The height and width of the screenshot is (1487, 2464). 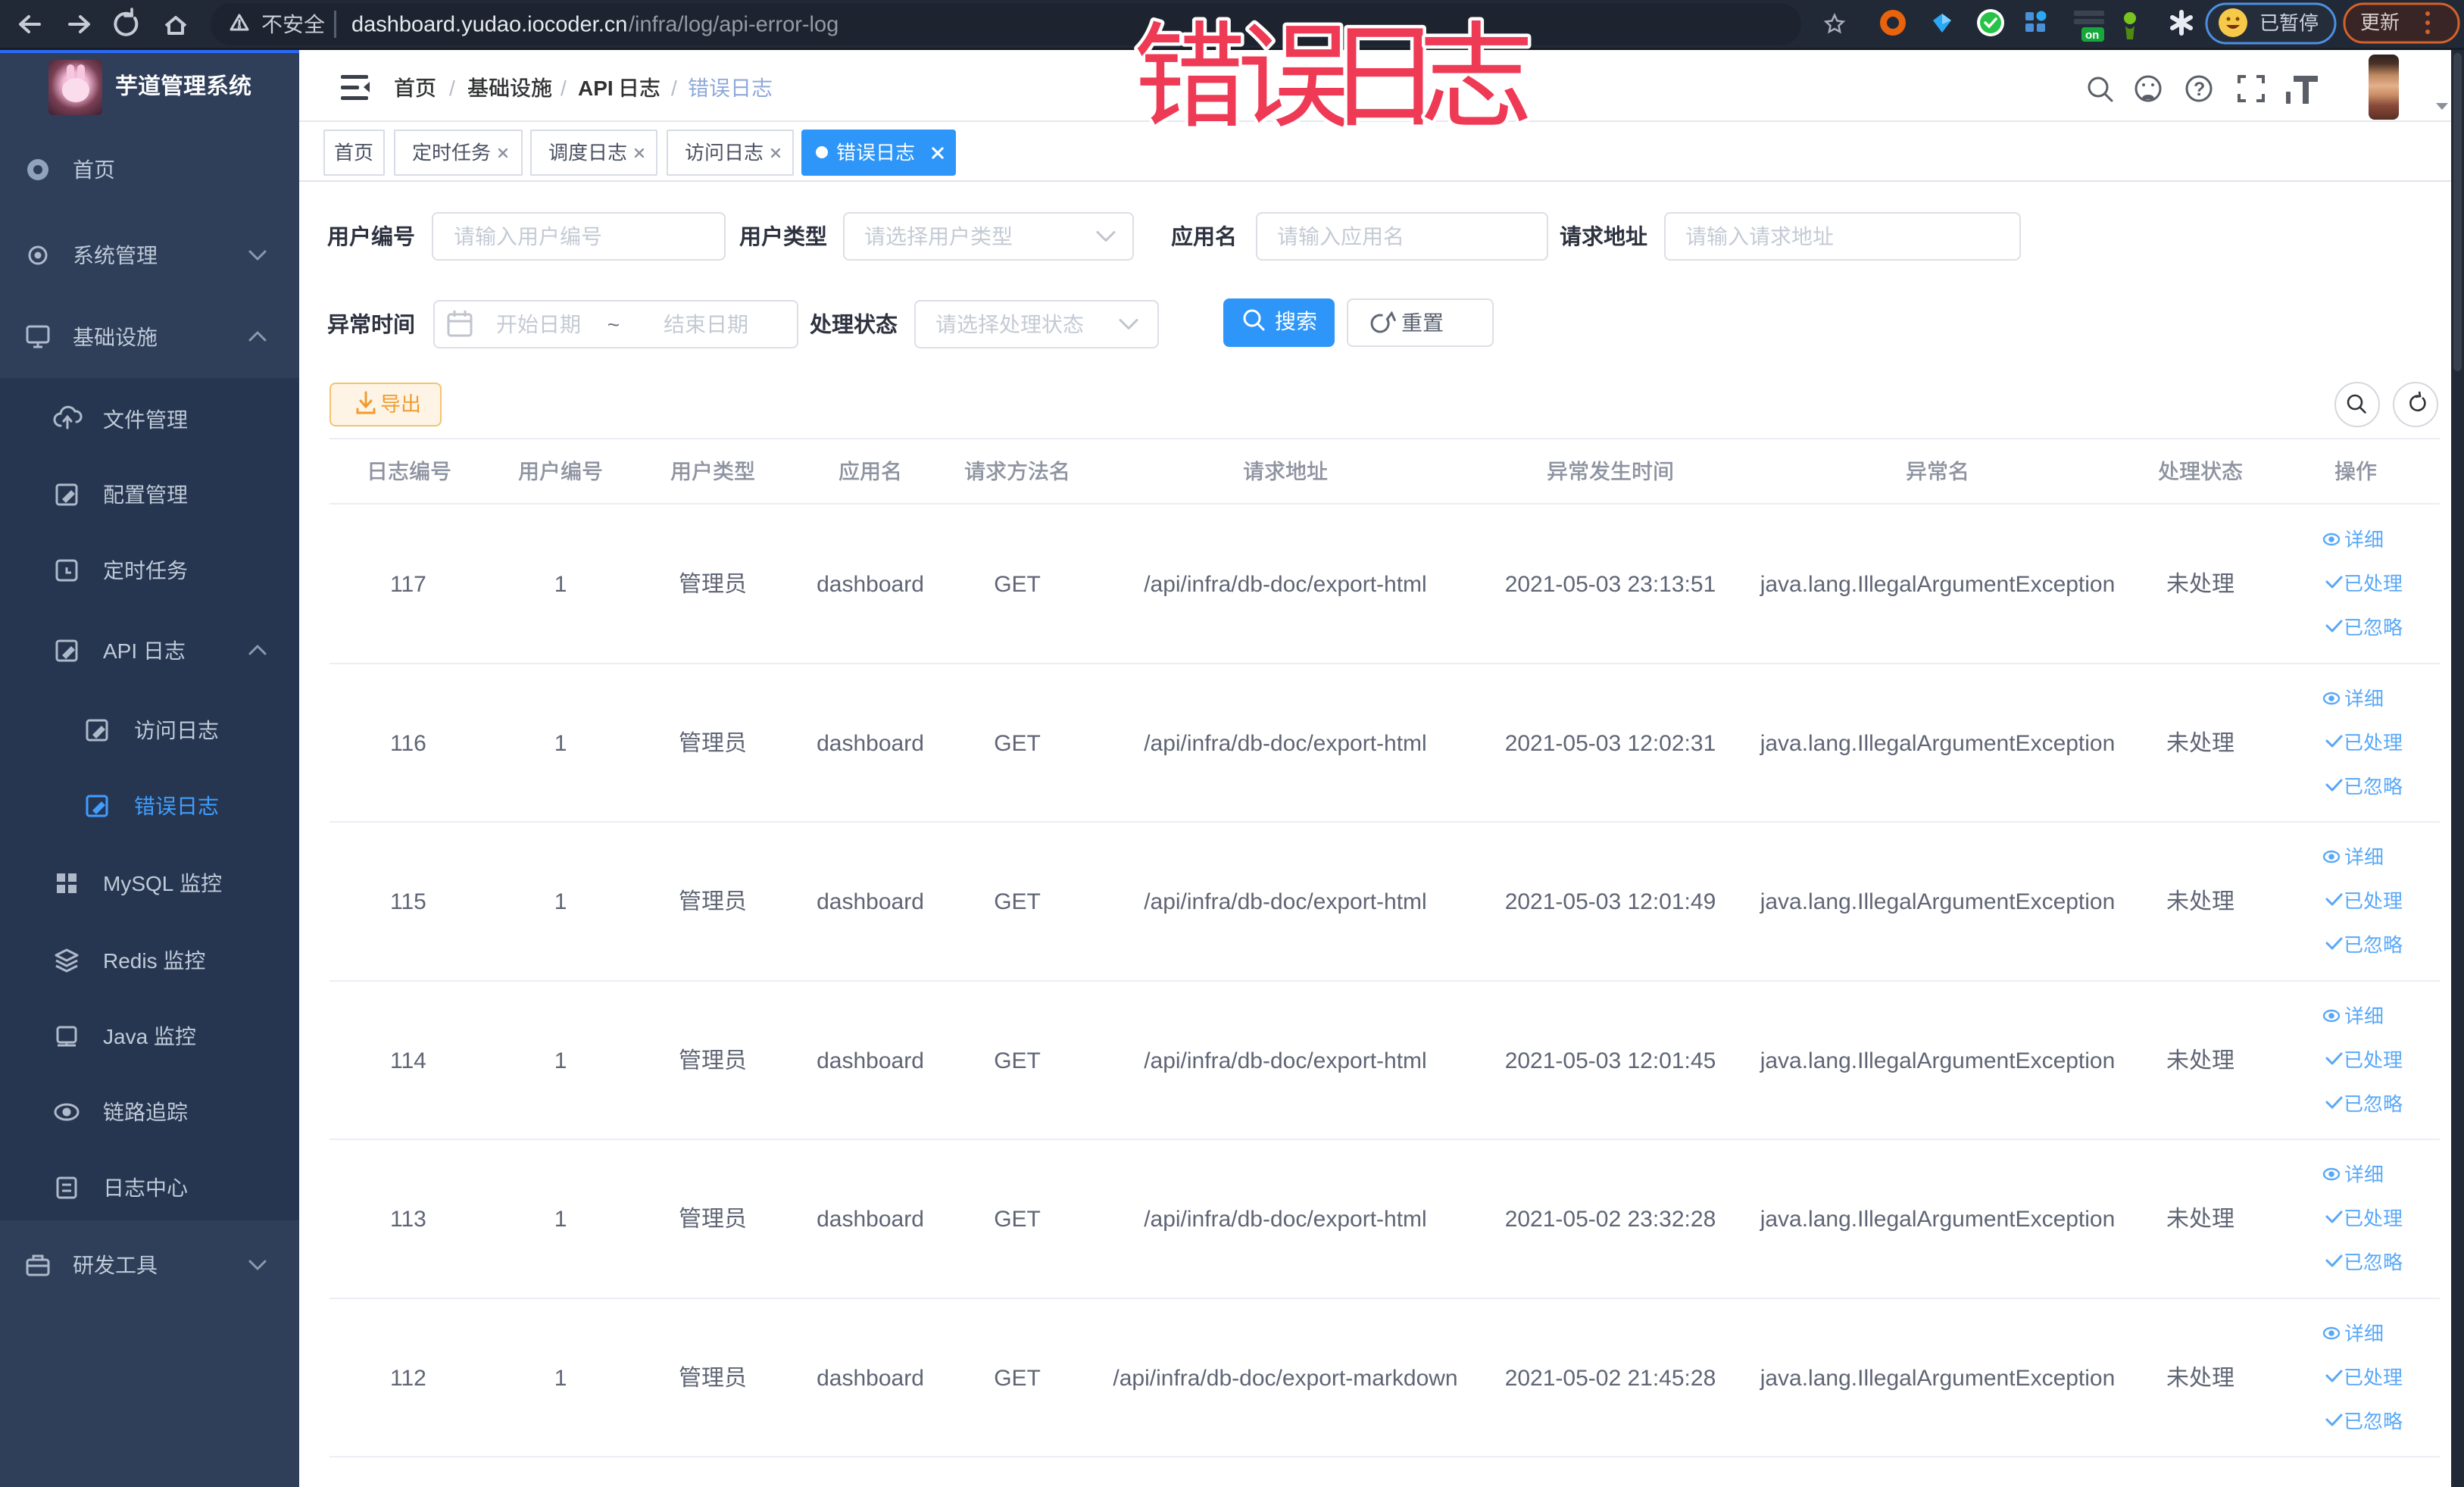 What do you see at coordinates (489, 24) in the screenshot?
I see `svg-text: dashboard.yudao.iocoder.cn` at bounding box center [489, 24].